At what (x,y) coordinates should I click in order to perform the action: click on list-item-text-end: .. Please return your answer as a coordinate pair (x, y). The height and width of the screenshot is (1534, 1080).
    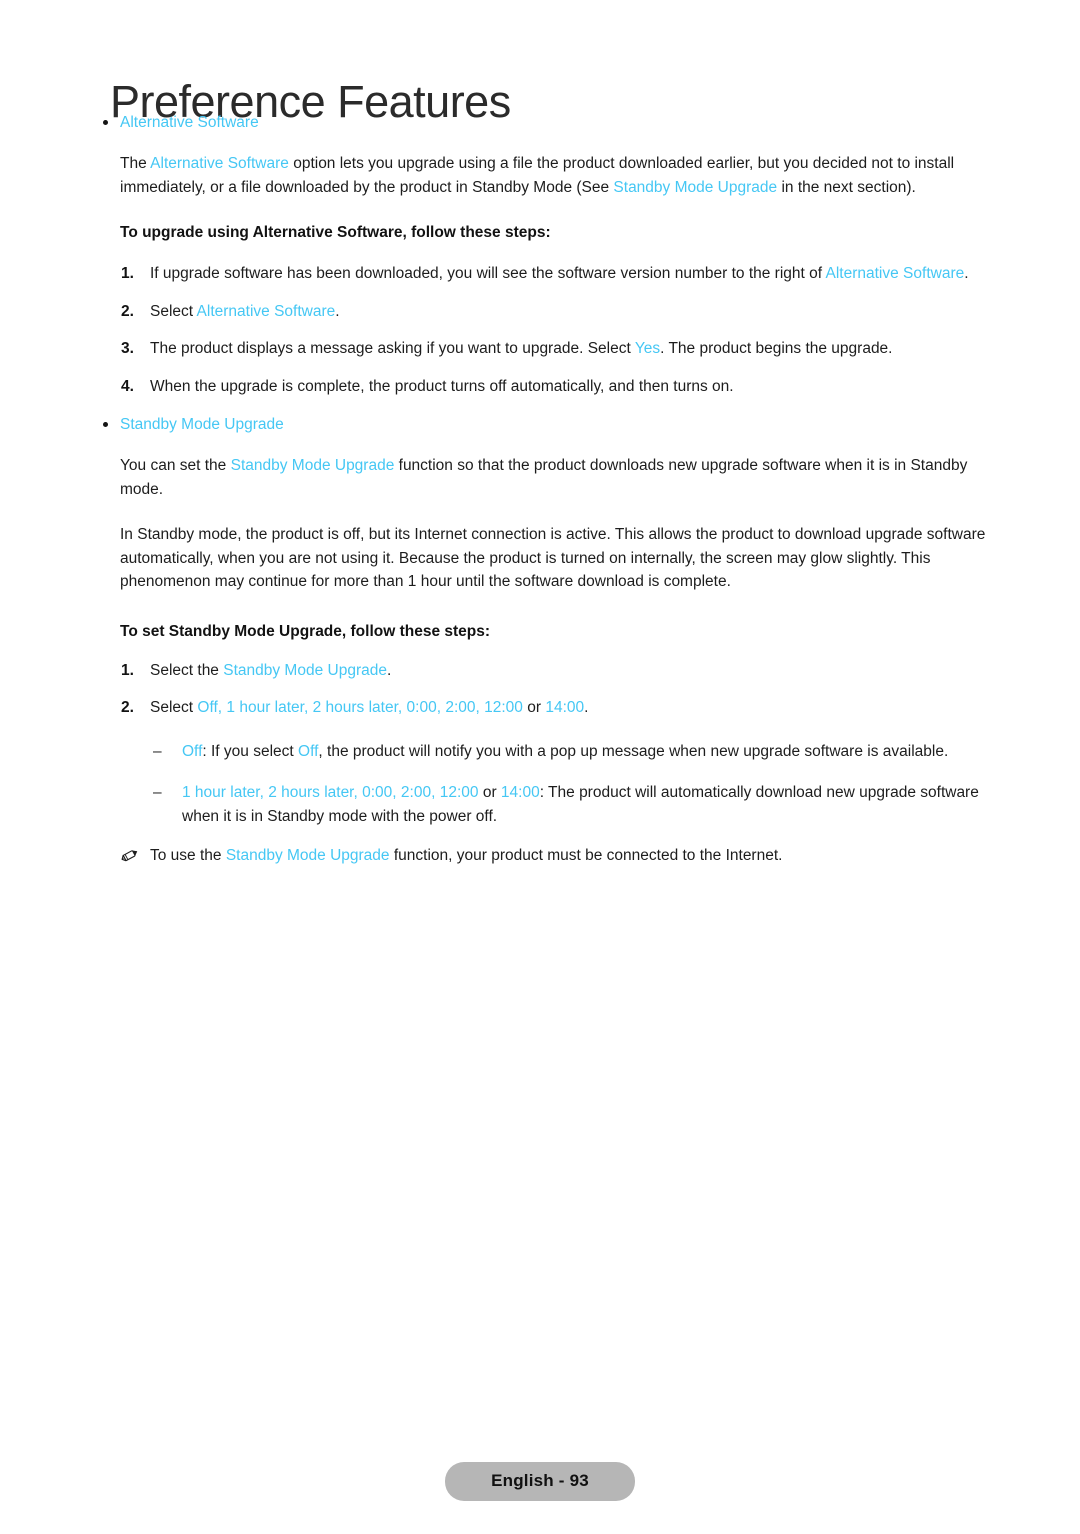
    Looking at the image, I should click on (586, 707).